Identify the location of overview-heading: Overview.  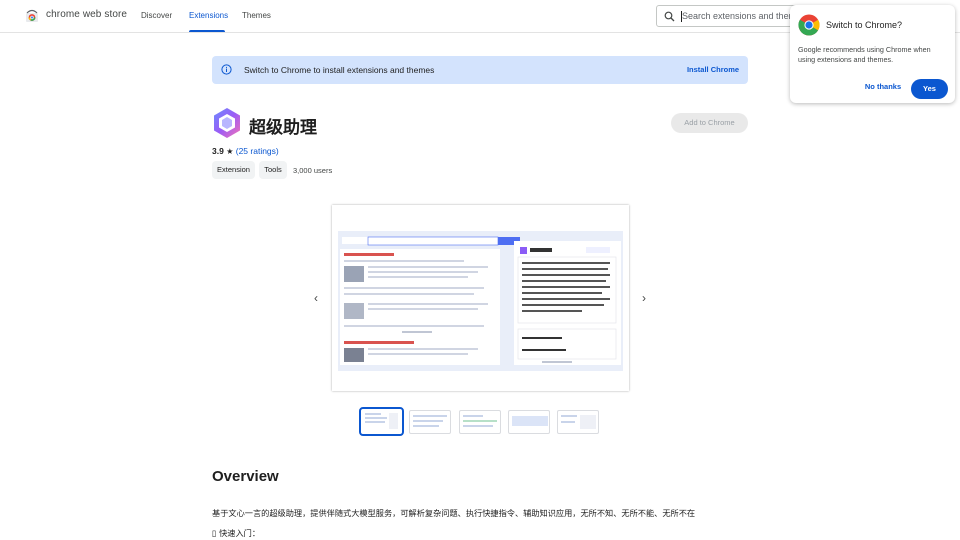
(245, 476).